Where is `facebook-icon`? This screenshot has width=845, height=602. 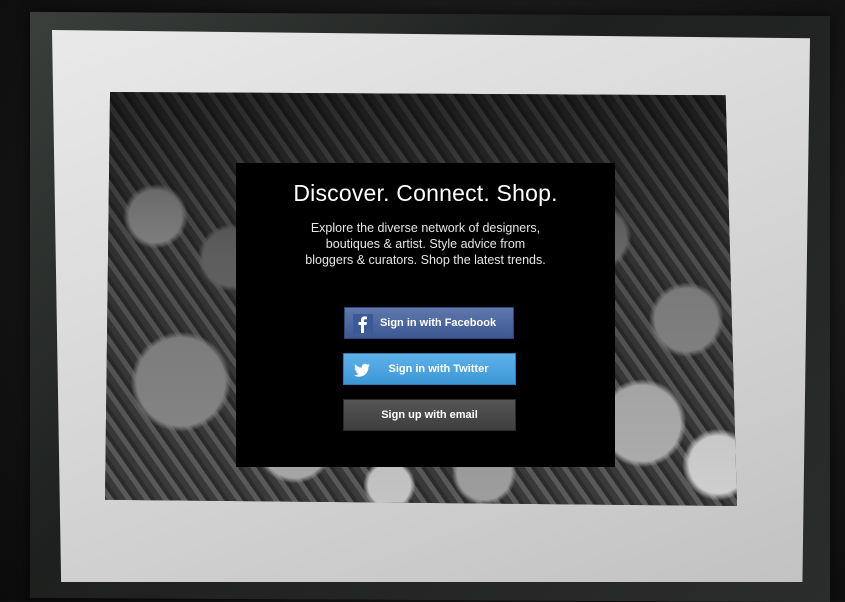 facebook-icon is located at coordinates (363, 324).